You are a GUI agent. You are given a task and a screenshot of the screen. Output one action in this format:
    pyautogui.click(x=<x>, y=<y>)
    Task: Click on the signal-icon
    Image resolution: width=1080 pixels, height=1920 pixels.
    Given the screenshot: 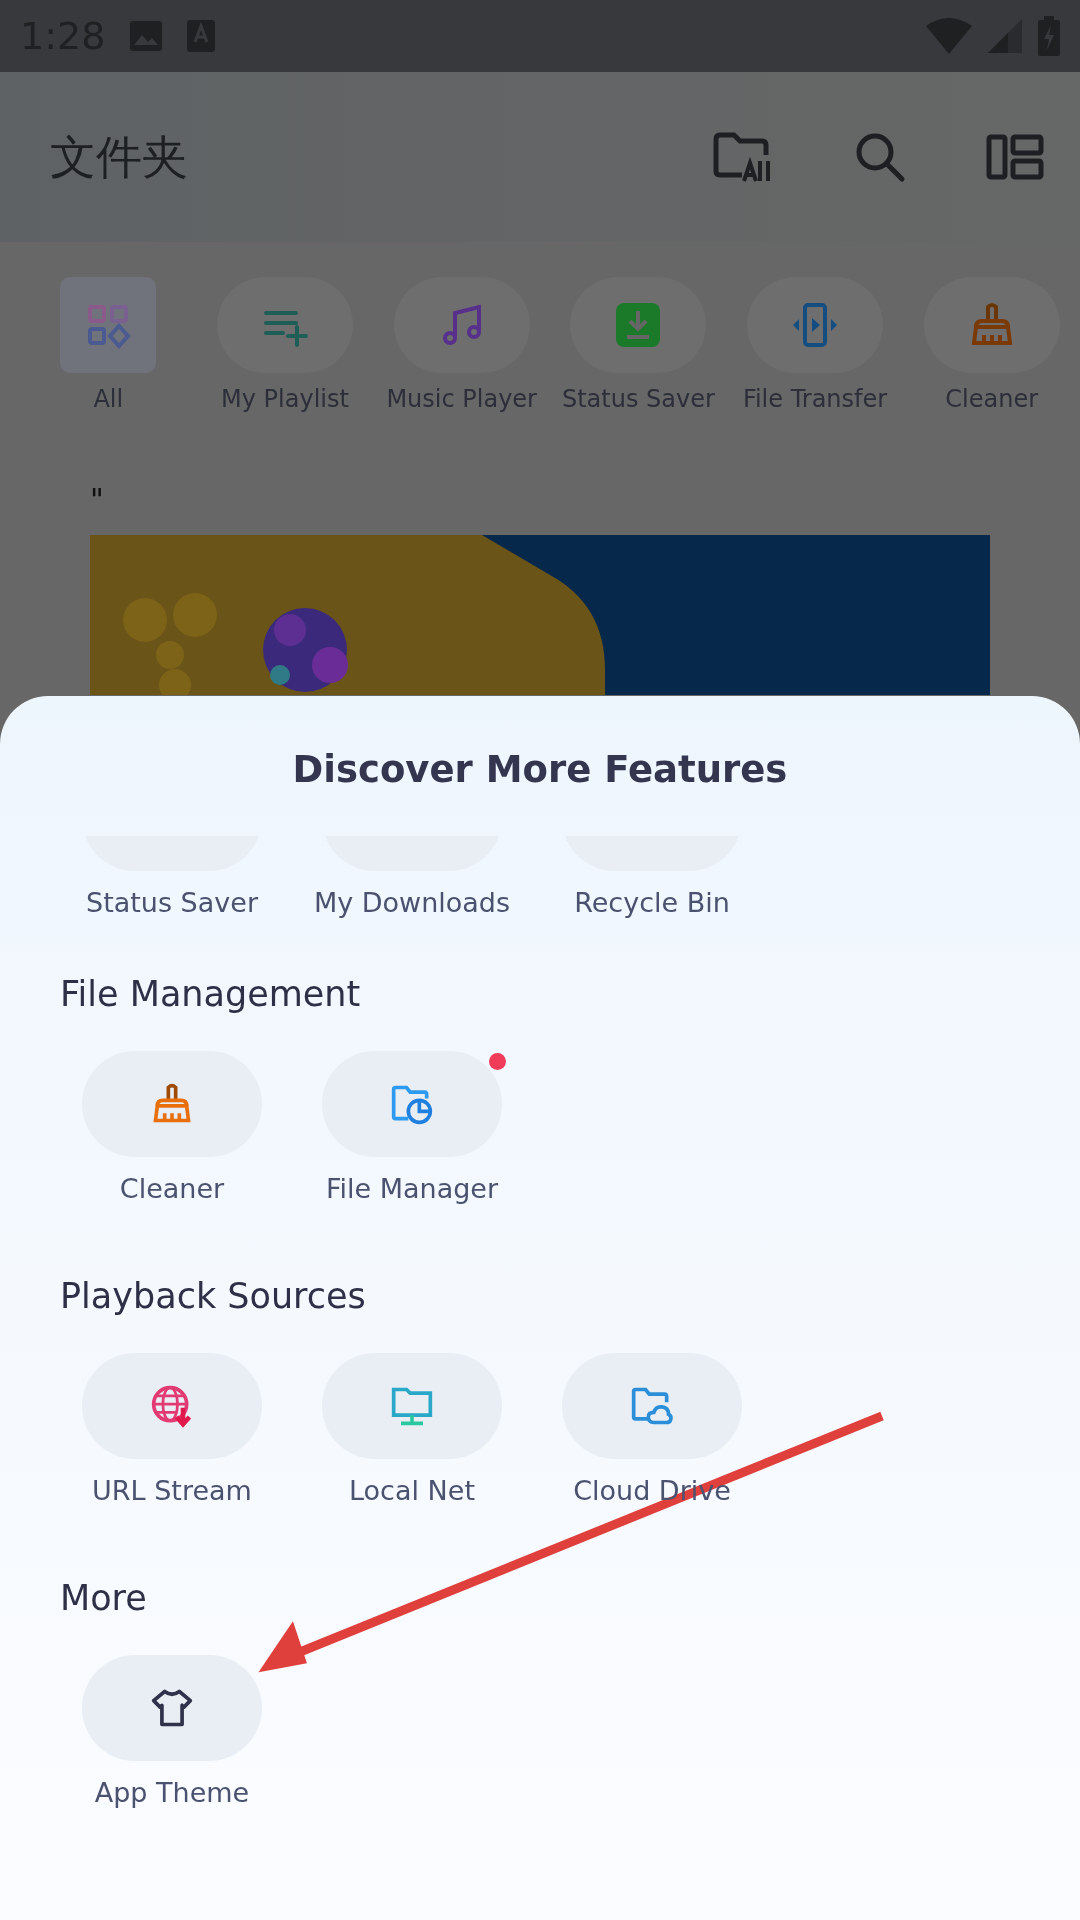 What is the action you would take?
    pyautogui.click(x=1005, y=36)
    